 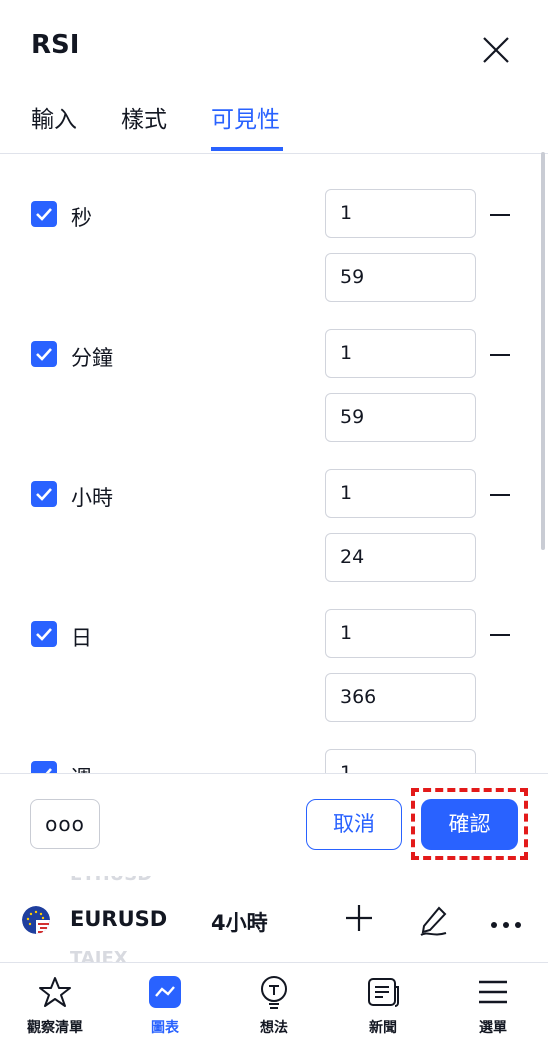 I want to click on nav-ideas: 想法, so click(x=274, y=1008).